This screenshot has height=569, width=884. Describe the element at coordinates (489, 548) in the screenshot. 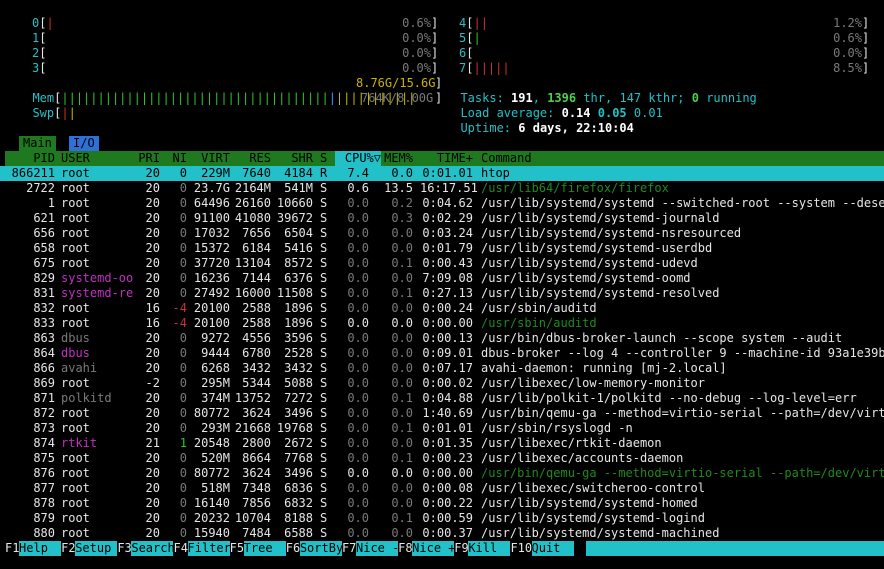

I see `fkey-action-kill: Kill` at that location.